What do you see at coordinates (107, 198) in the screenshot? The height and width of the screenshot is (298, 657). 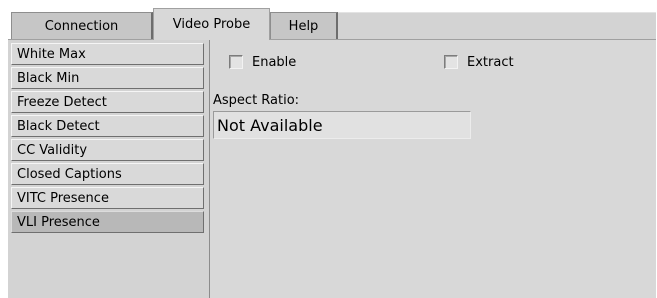 I see `probe-vitc-presence-button: VITC Presence` at bounding box center [107, 198].